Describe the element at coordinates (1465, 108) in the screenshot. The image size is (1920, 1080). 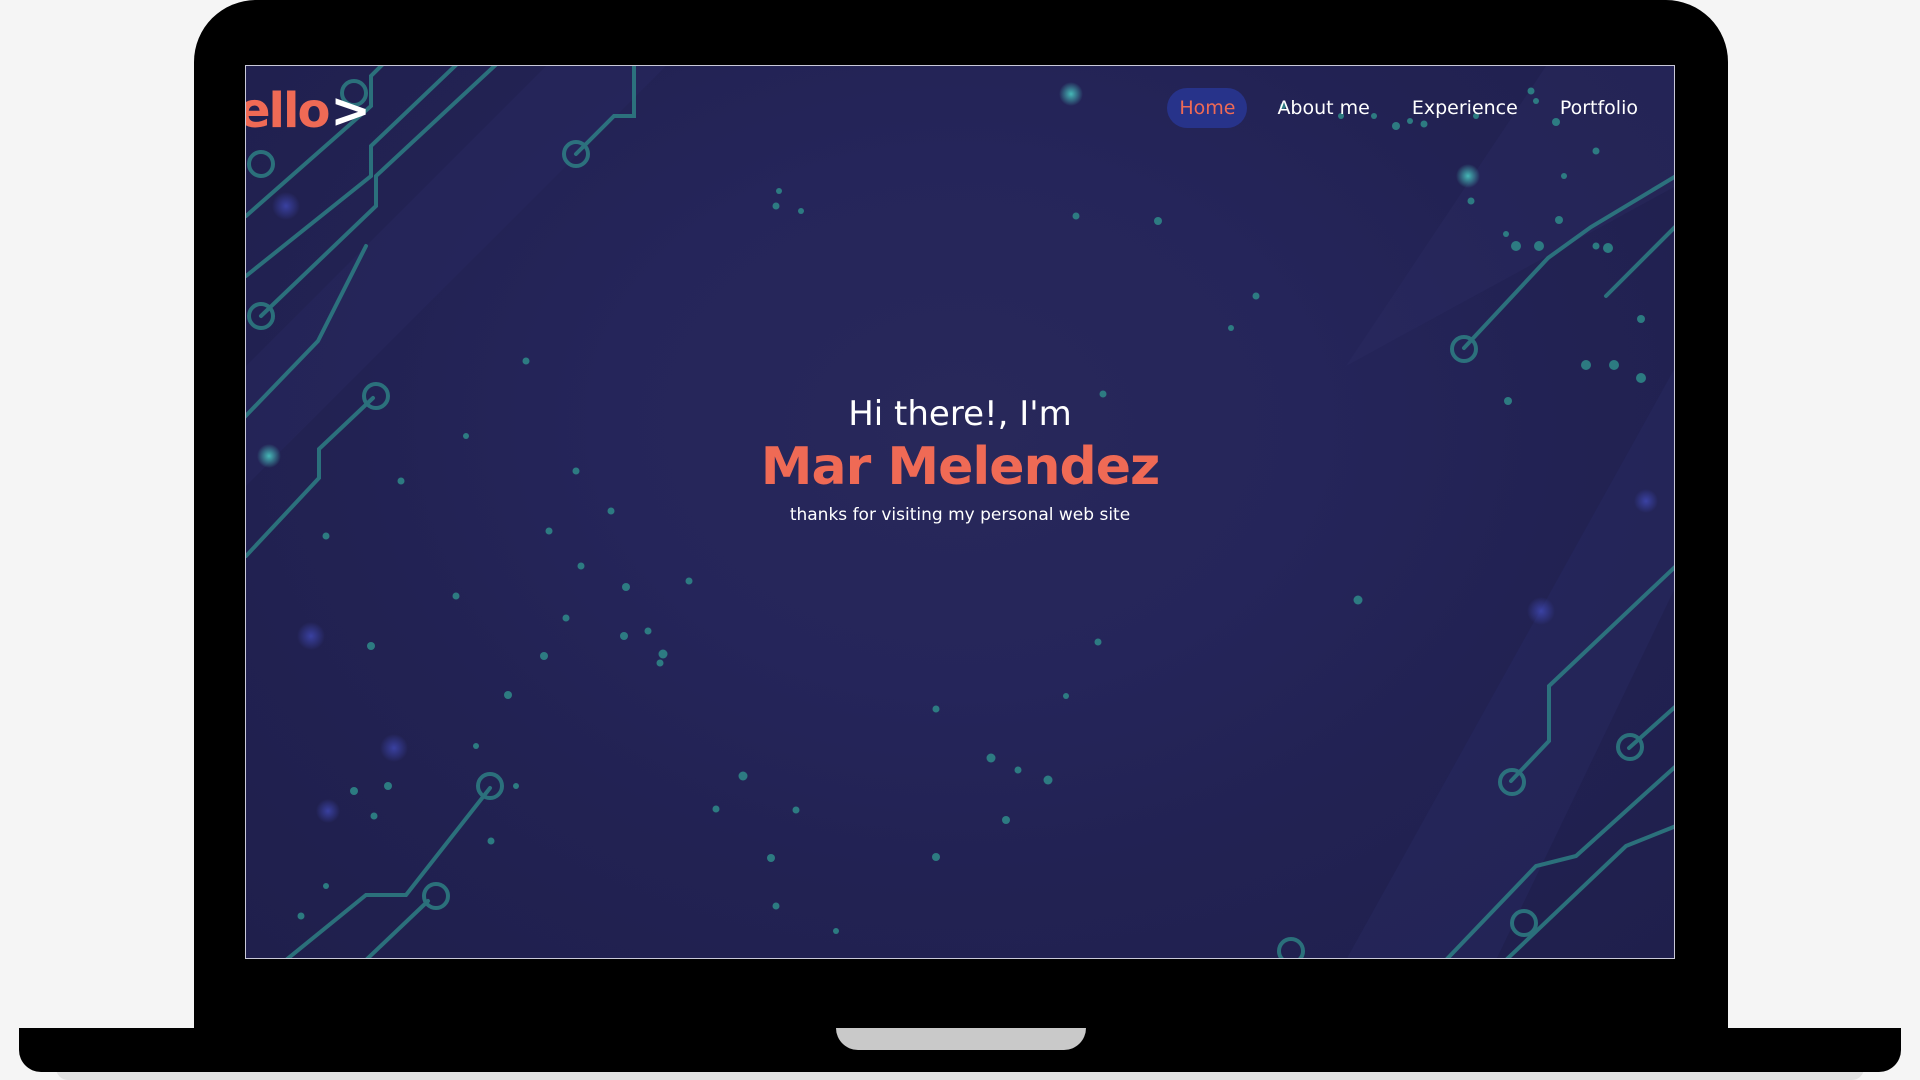
I see `nav-experience-link: Experience` at that location.